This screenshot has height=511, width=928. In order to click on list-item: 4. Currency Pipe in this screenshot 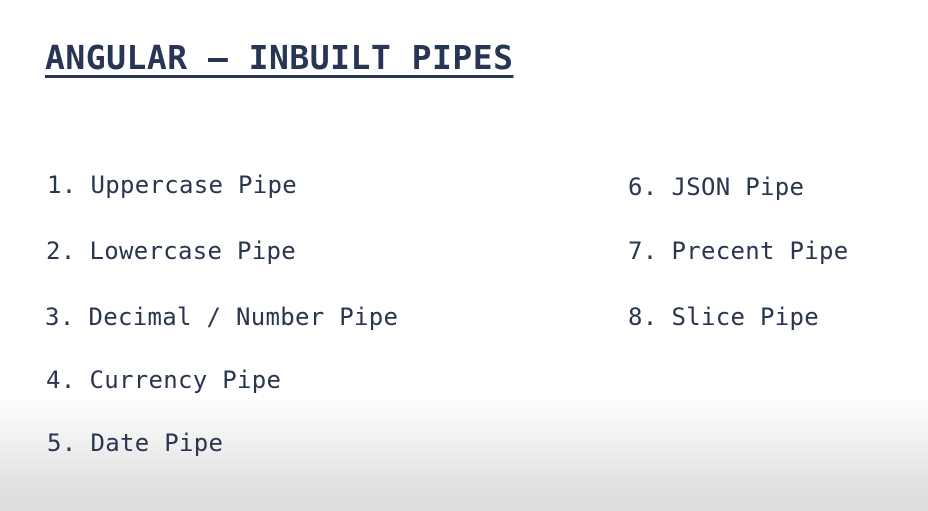, I will do `click(163, 380)`.